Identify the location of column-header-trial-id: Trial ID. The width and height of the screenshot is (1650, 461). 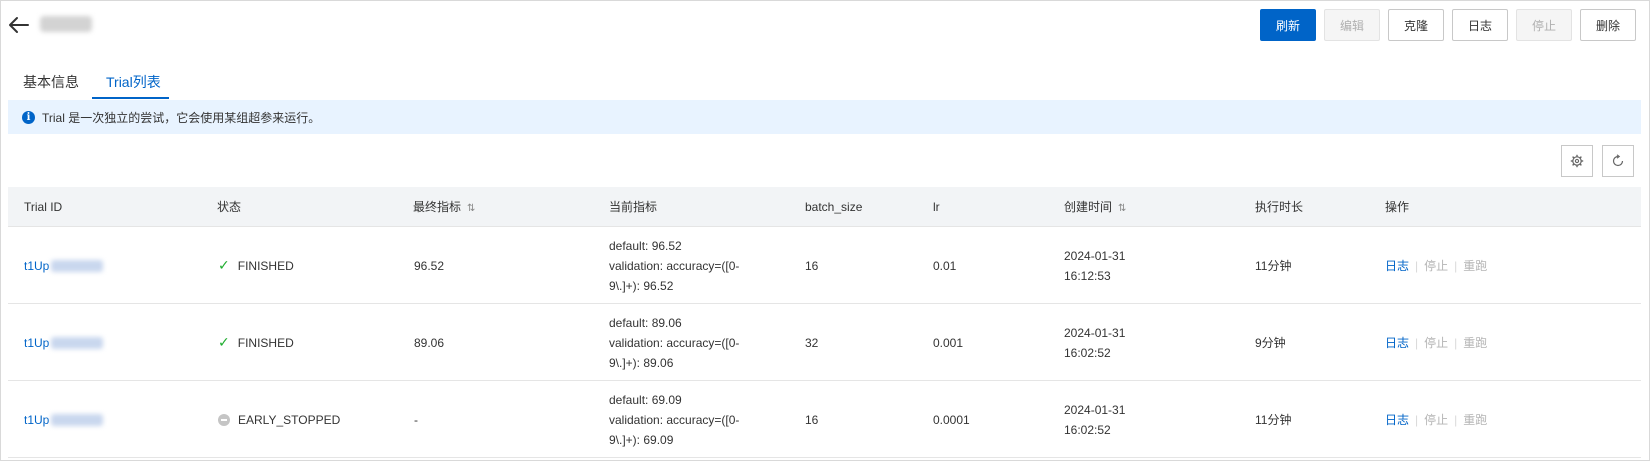
(43, 207).